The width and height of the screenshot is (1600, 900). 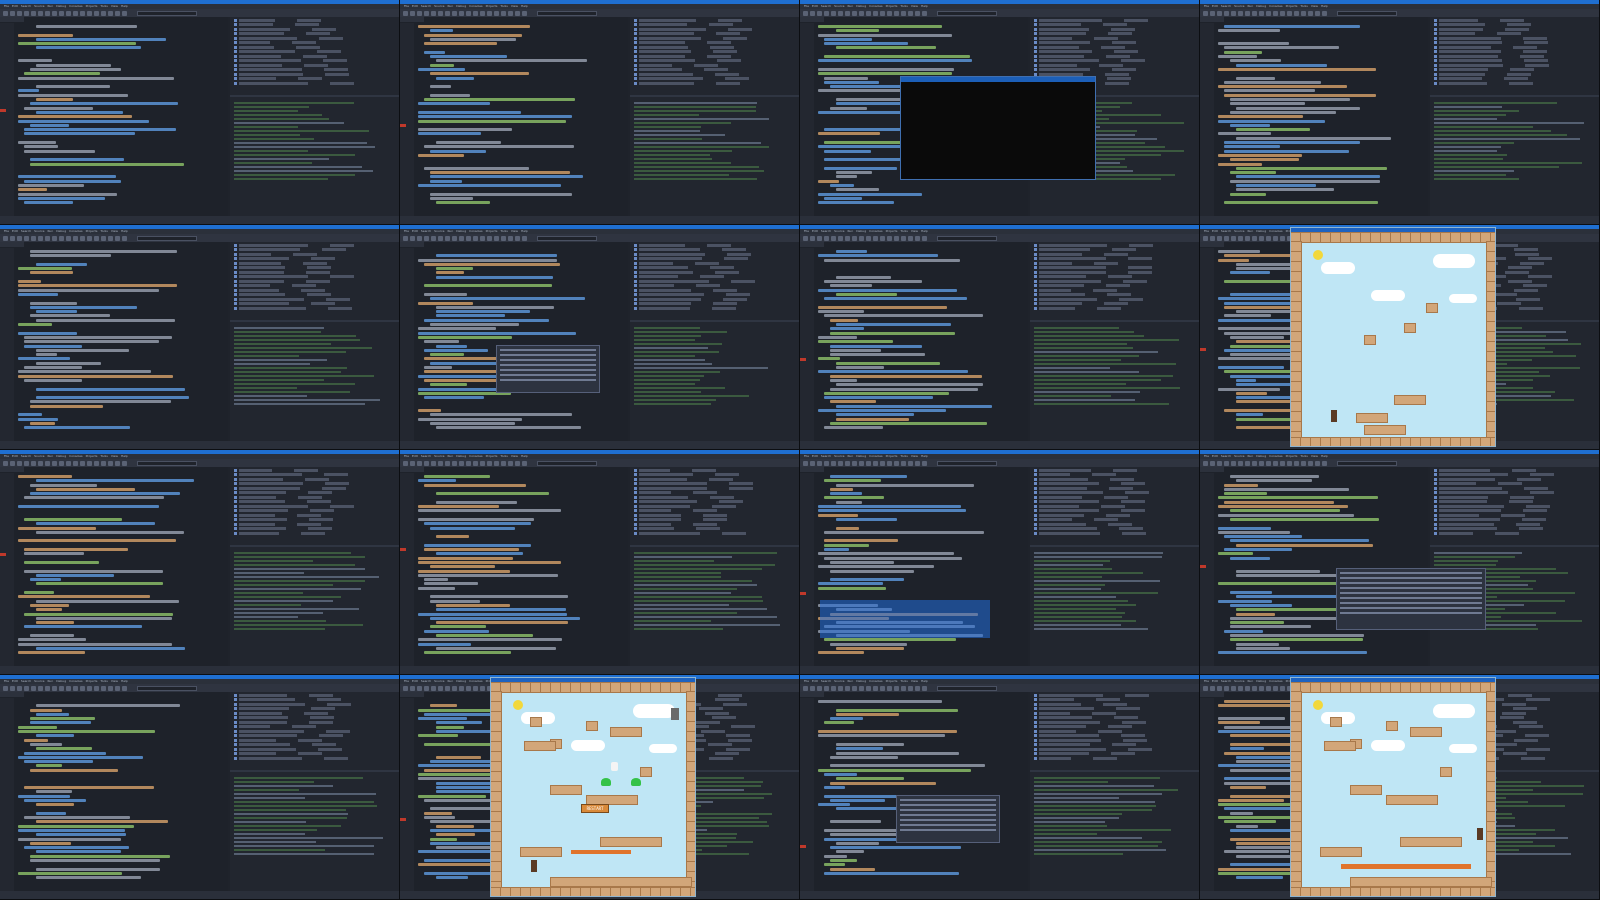 I want to click on pygame-game-window, so click(x=1393, y=787).